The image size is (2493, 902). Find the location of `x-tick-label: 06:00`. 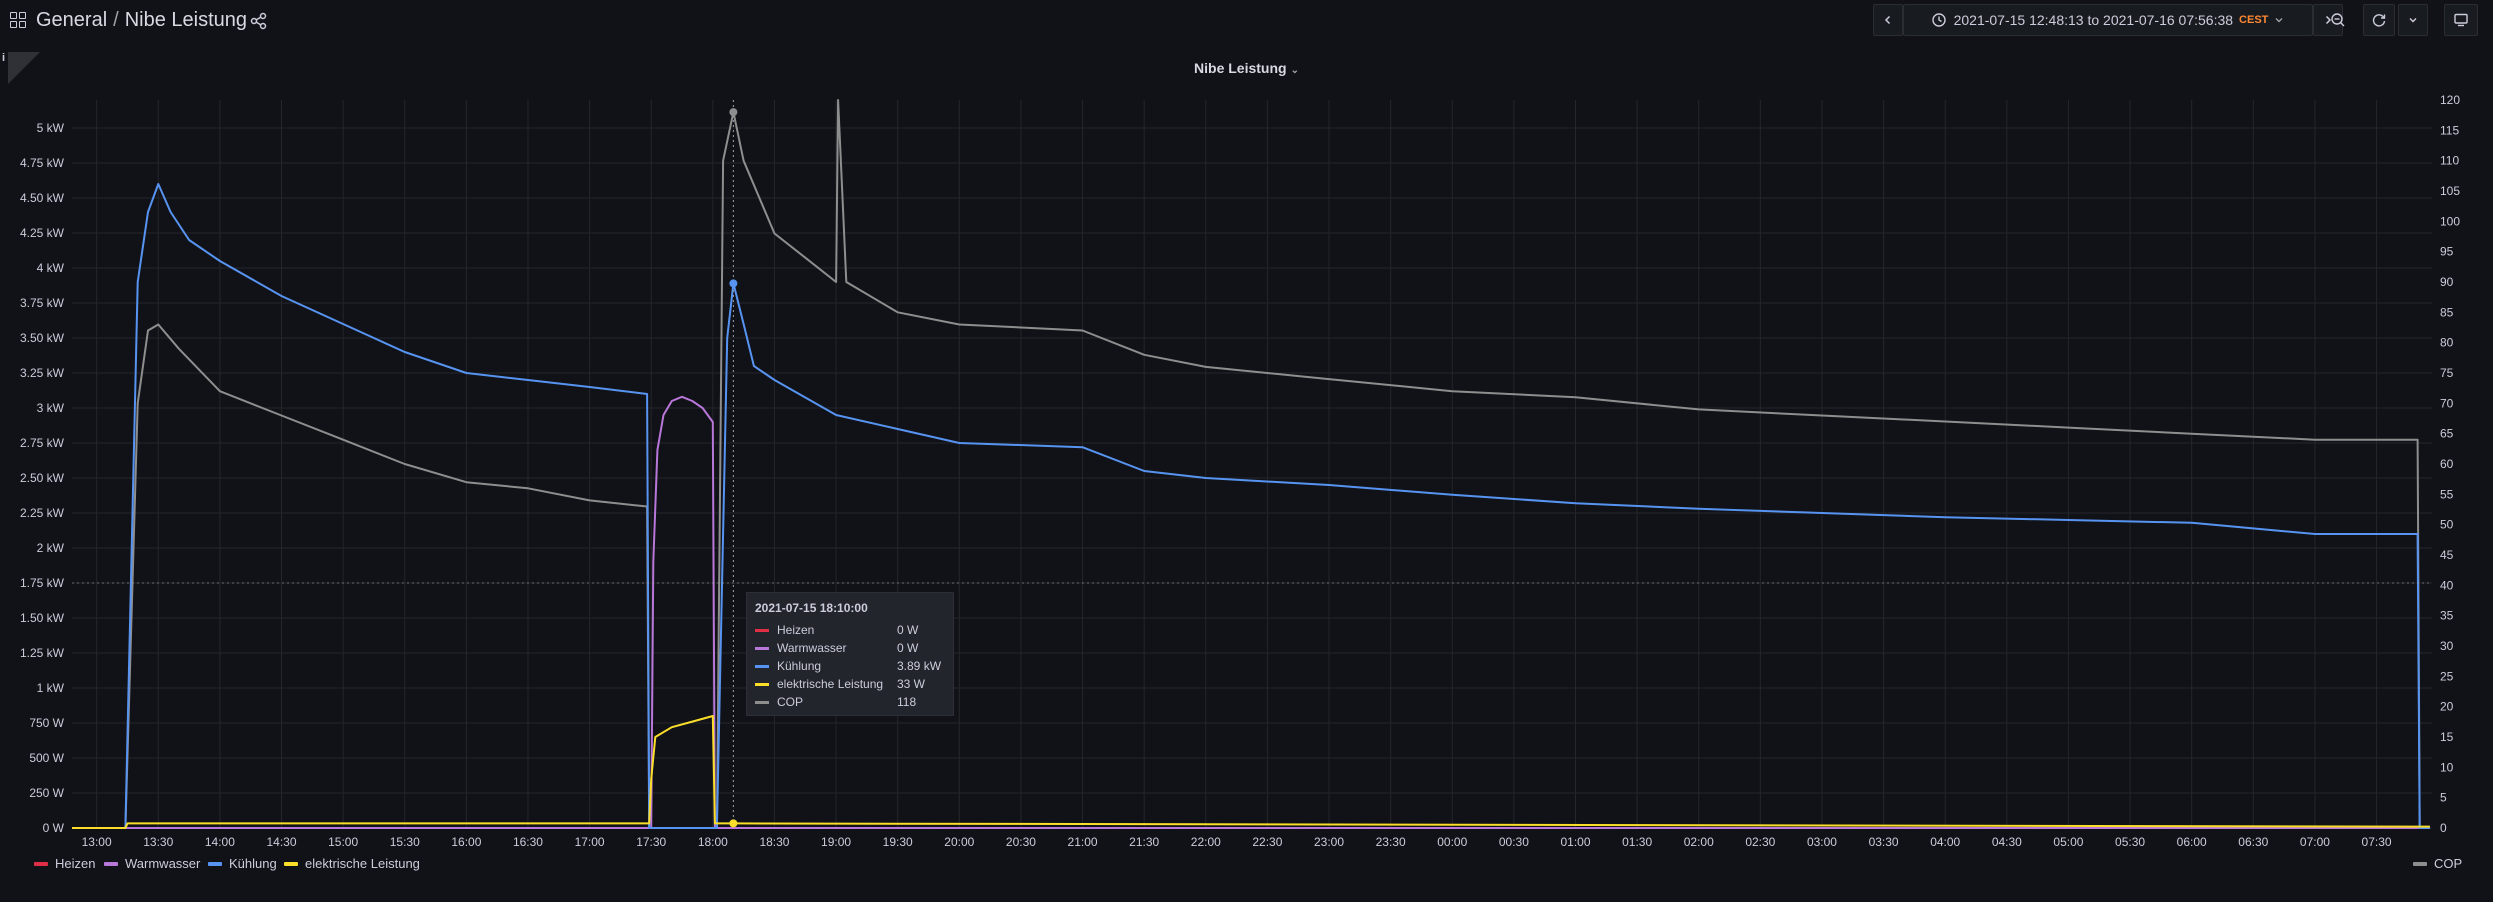

x-tick-label: 06:00 is located at coordinates (2192, 842).